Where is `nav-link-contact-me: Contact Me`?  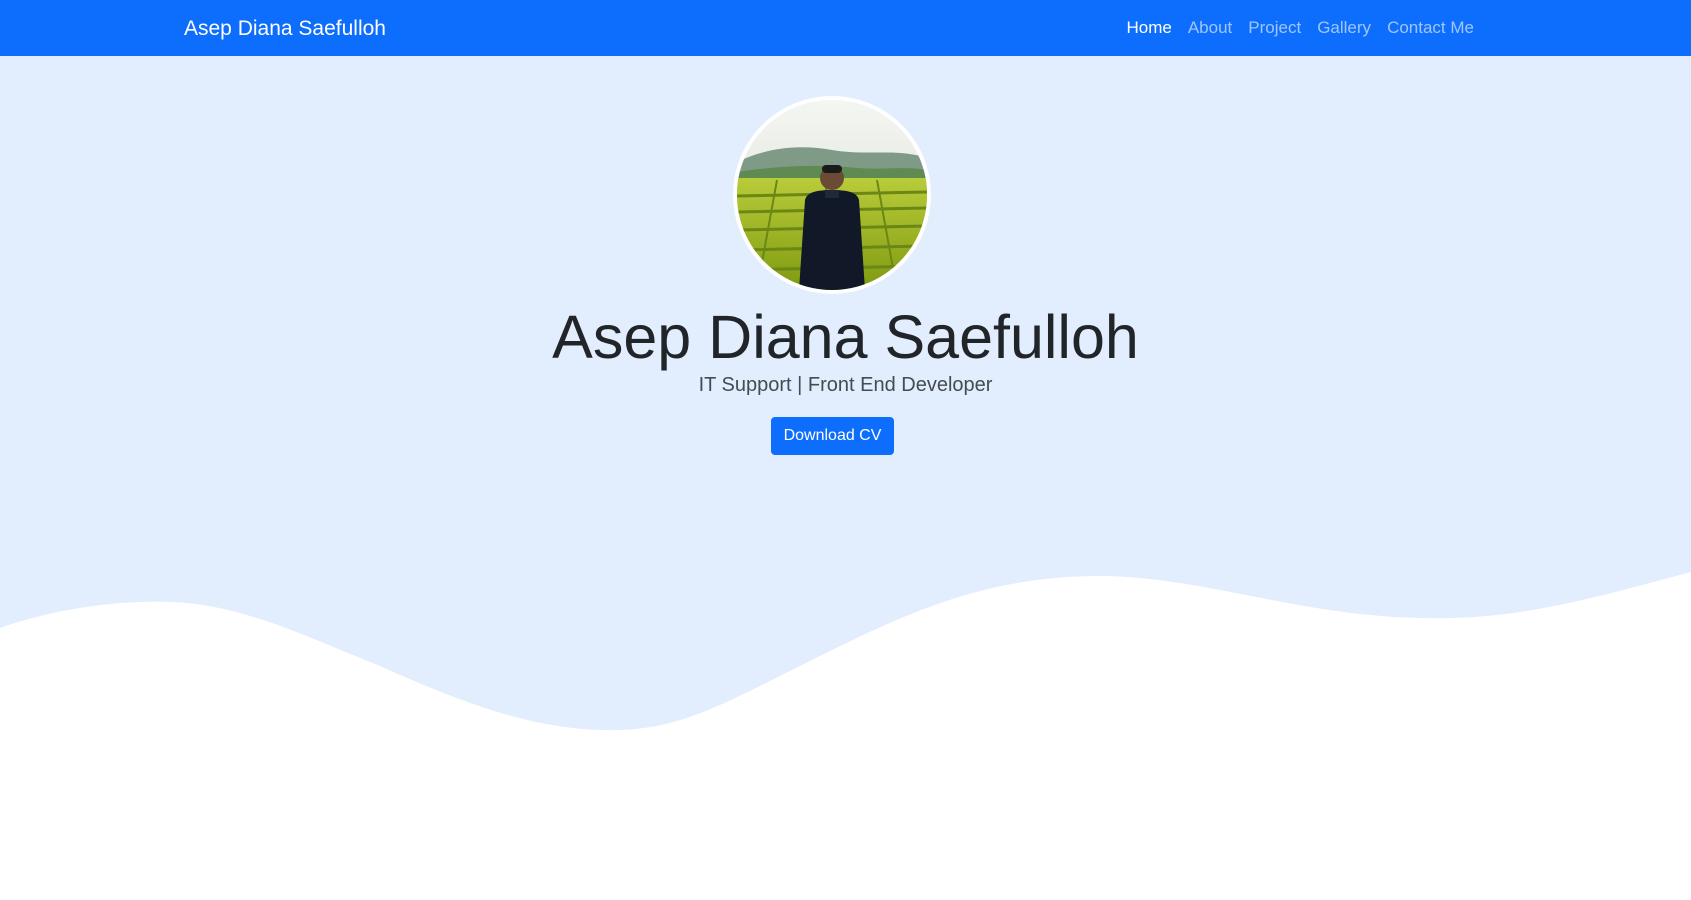 nav-link-contact-me: Contact Me is located at coordinates (1430, 28).